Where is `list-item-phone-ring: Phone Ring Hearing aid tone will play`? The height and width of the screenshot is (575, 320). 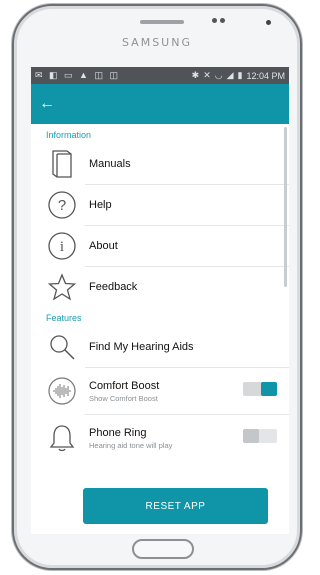
list-item-phone-ring: Phone Ring Hearing aid tone will play is located at coordinates (160, 438).